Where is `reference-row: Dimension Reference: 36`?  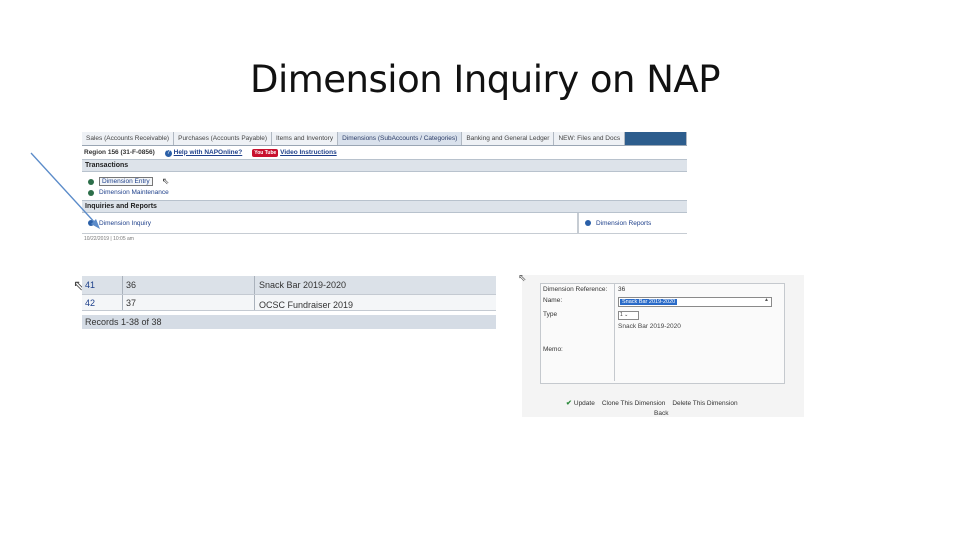
reference-row: Dimension Reference: 36 is located at coordinates (662, 289).